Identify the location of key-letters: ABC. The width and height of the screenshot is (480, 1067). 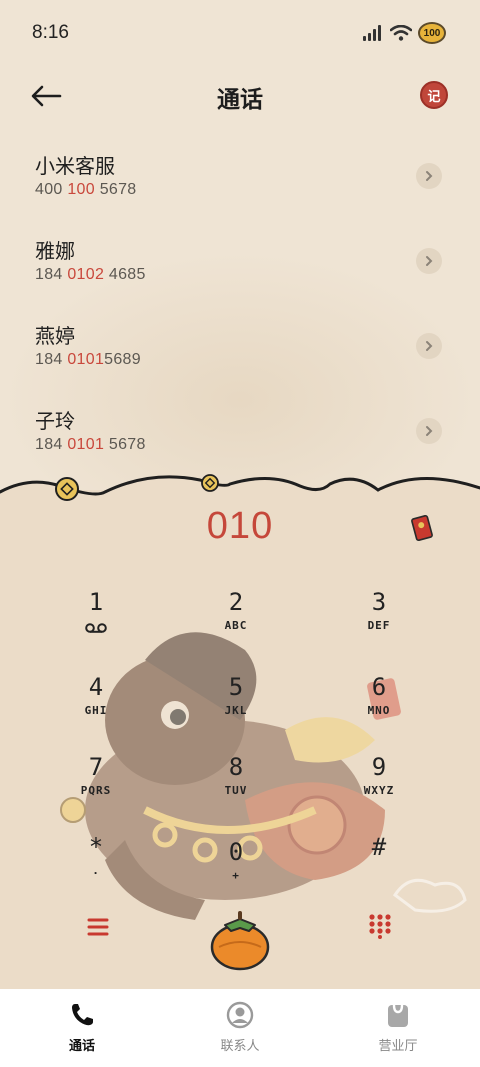
(236, 625).